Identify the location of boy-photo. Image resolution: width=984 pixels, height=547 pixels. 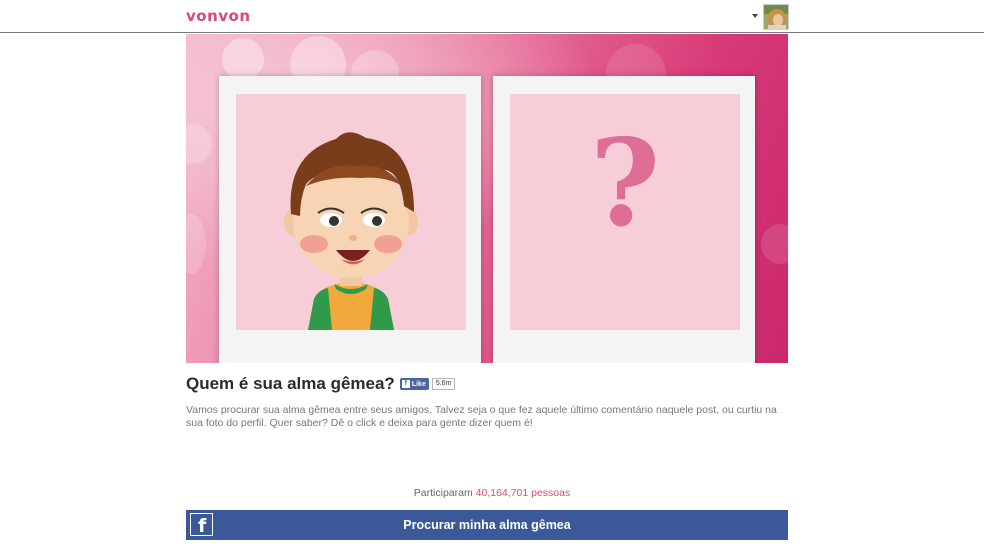
(351, 212).